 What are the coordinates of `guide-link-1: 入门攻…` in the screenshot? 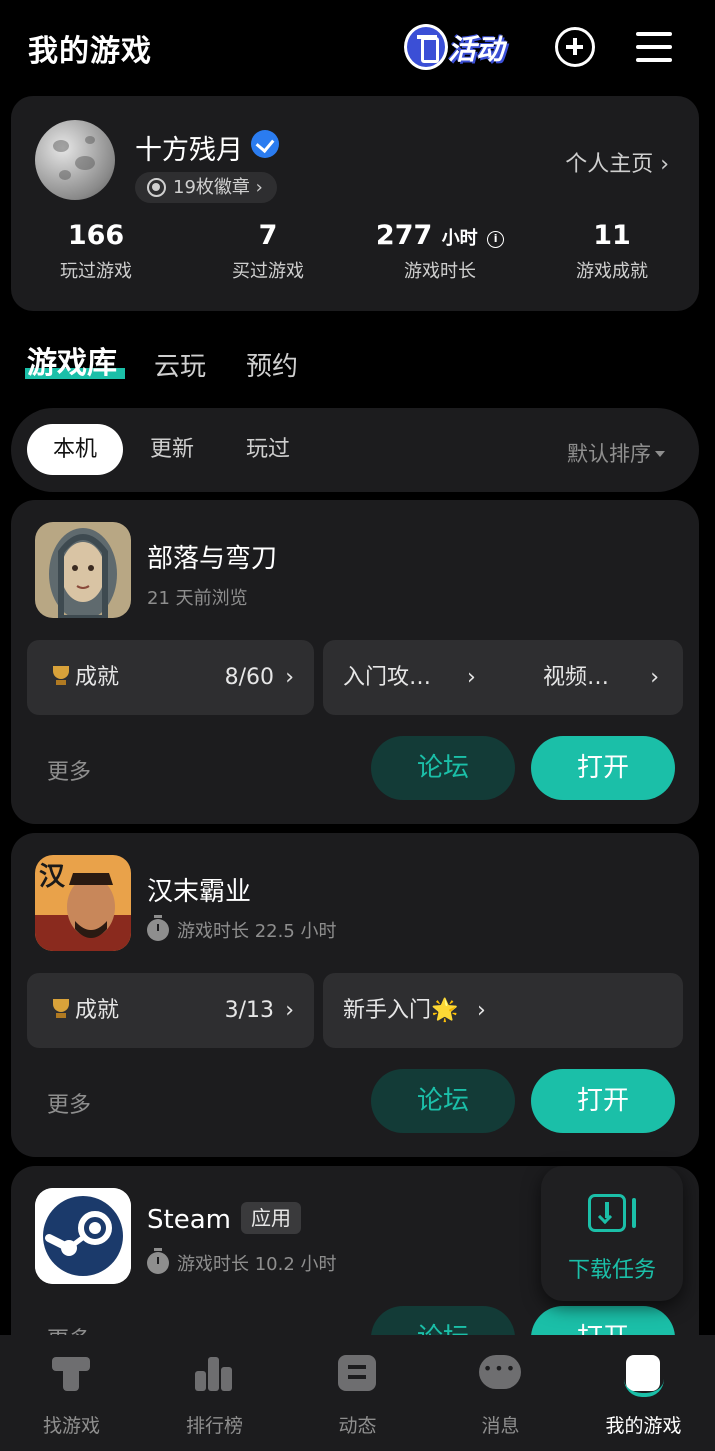 It's located at (387, 677).